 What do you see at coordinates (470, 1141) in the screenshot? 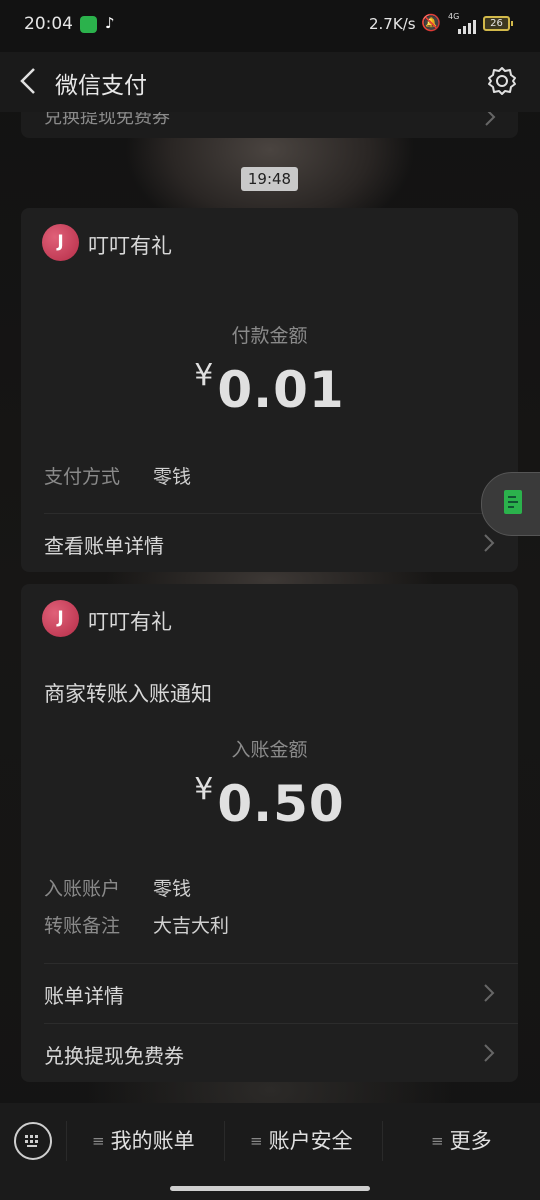
I see `menu-label: 更多` at bounding box center [470, 1141].